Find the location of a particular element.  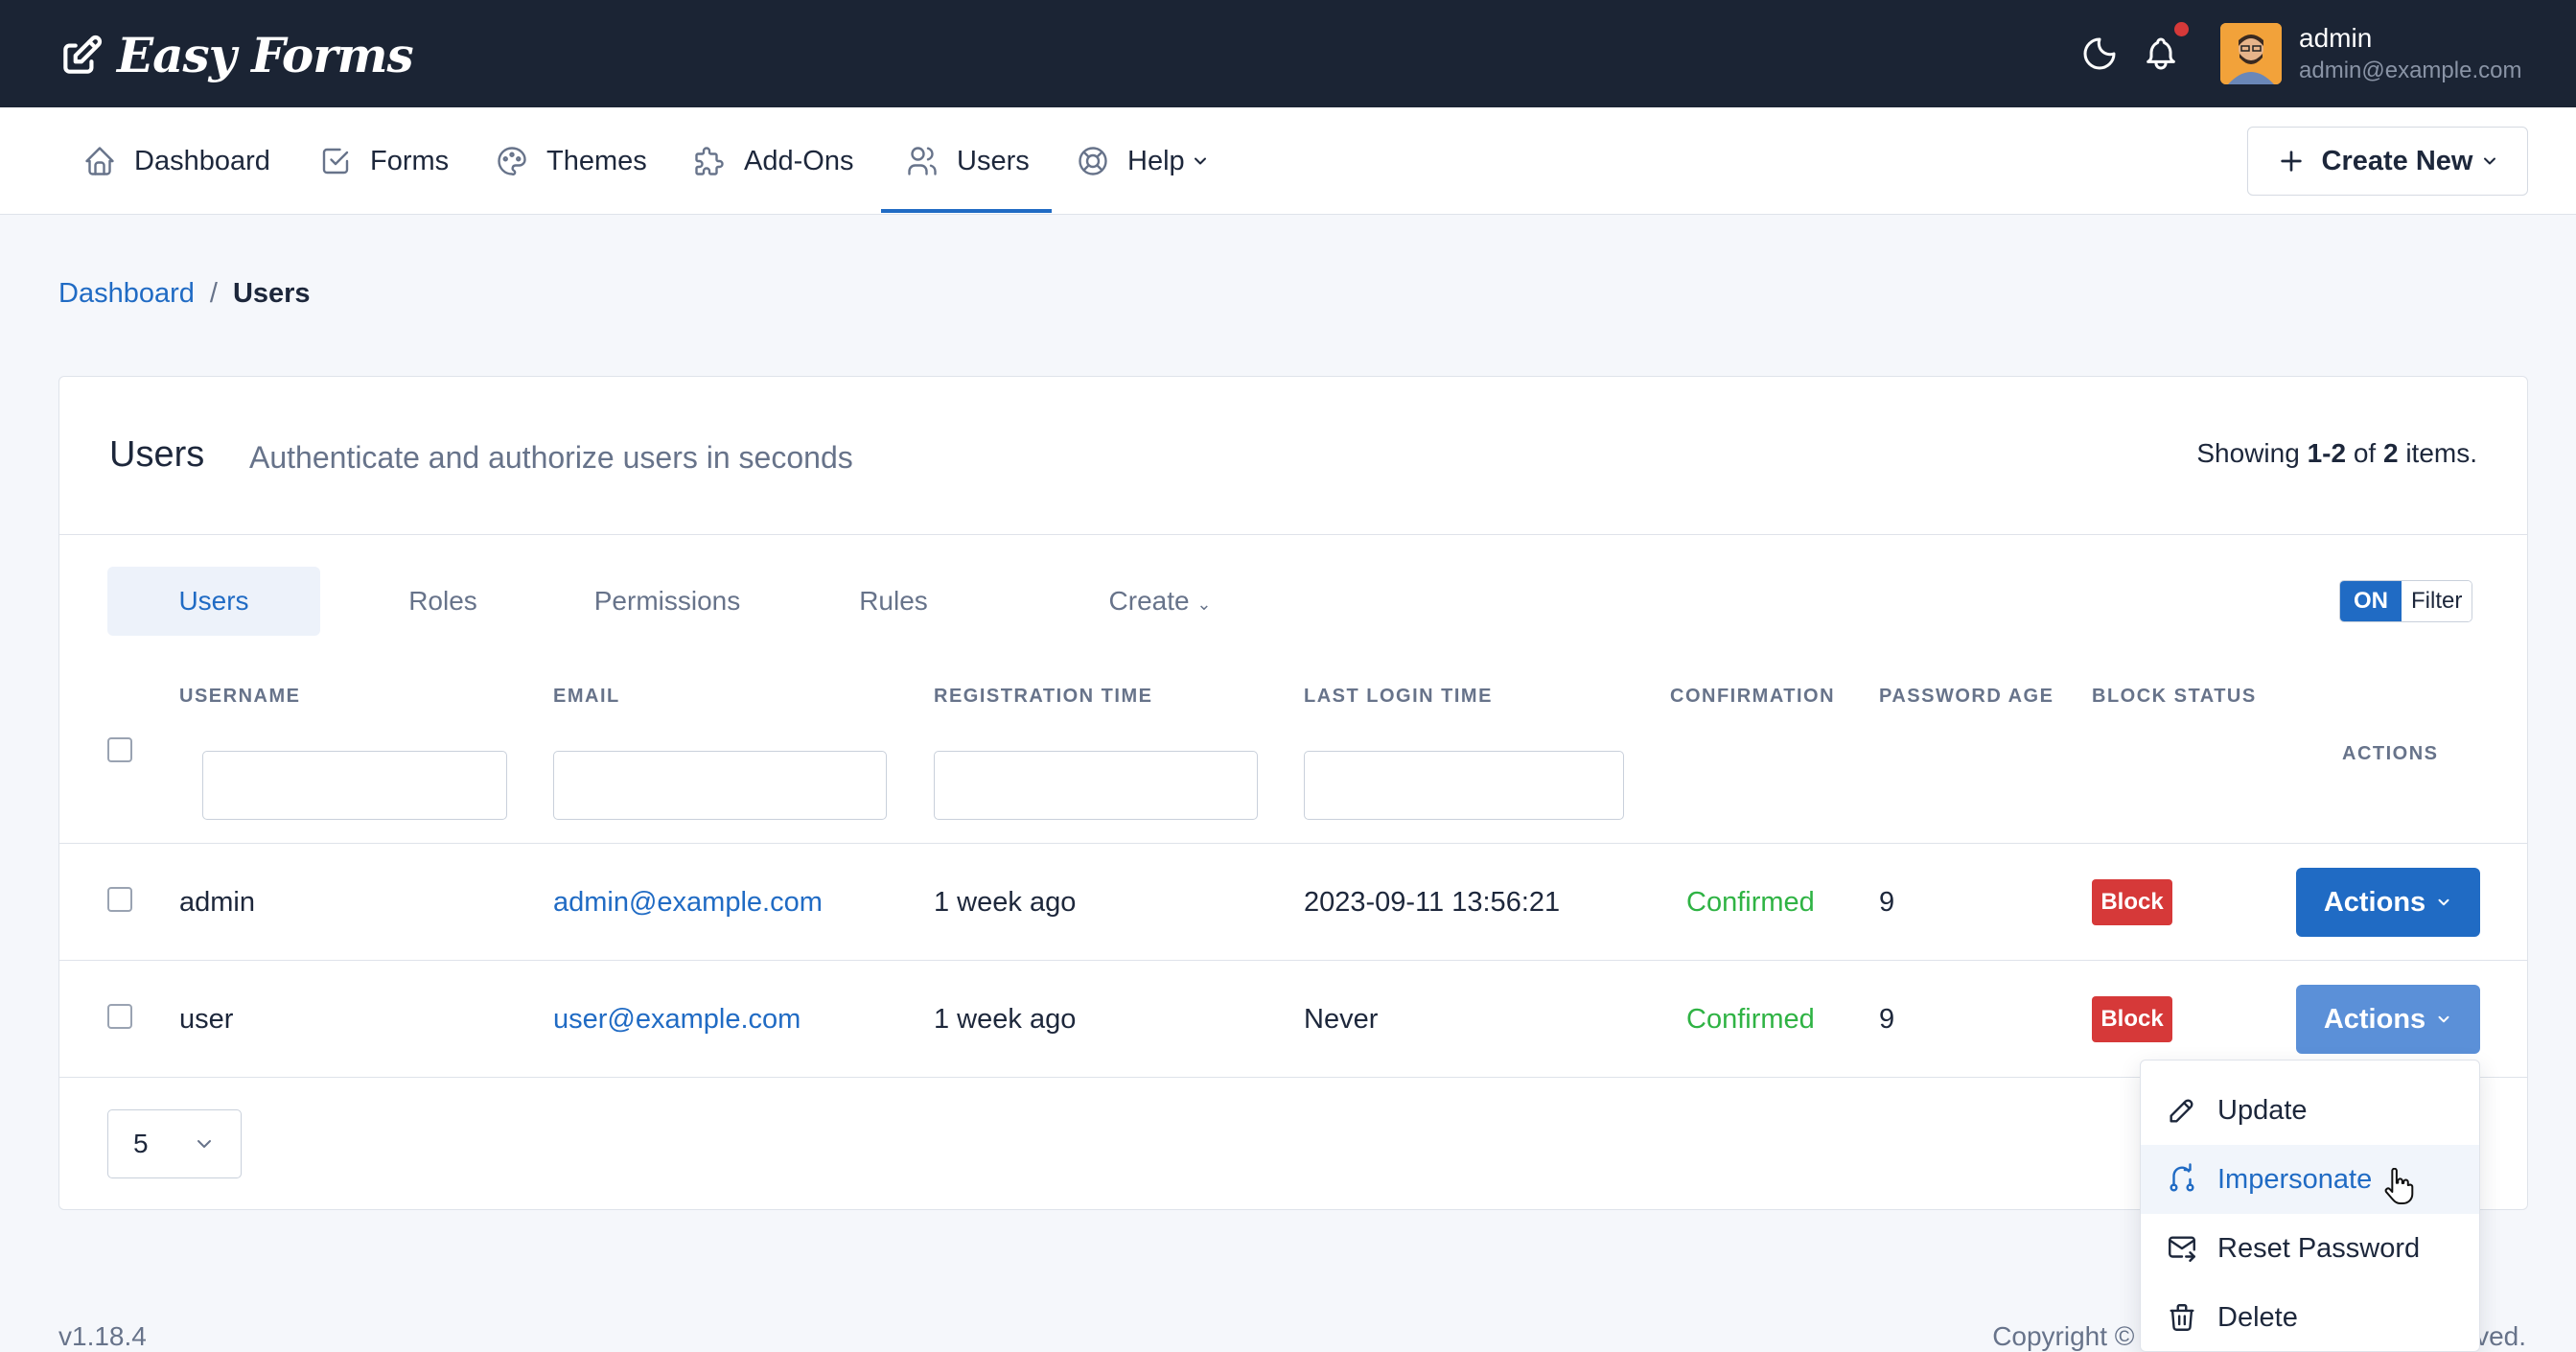

menu-item-label: Reset Password is located at coordinates (2319, 1248).